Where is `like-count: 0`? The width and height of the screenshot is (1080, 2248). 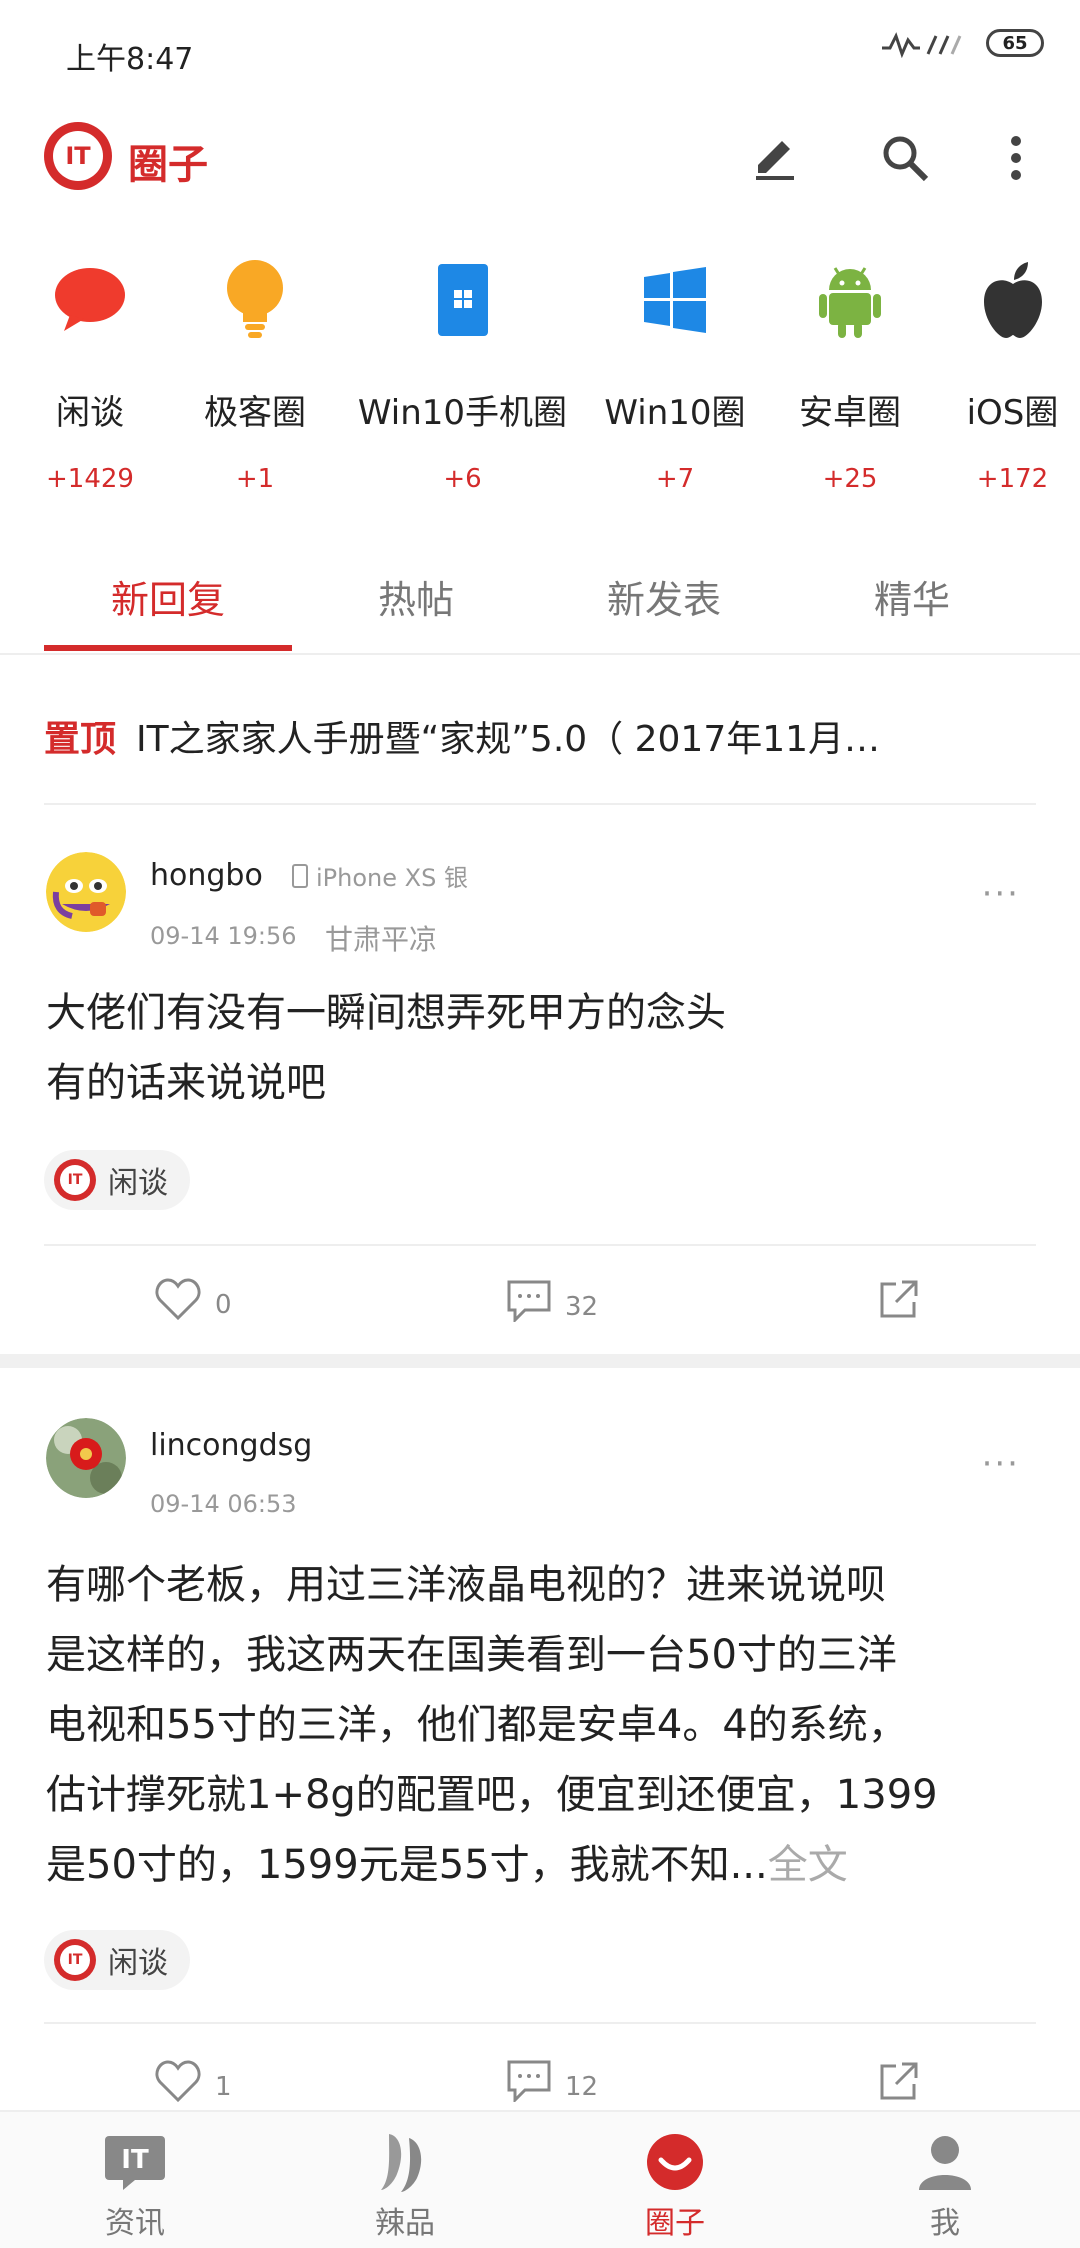
like-count: 0 is located at coordinates (223, 1305).